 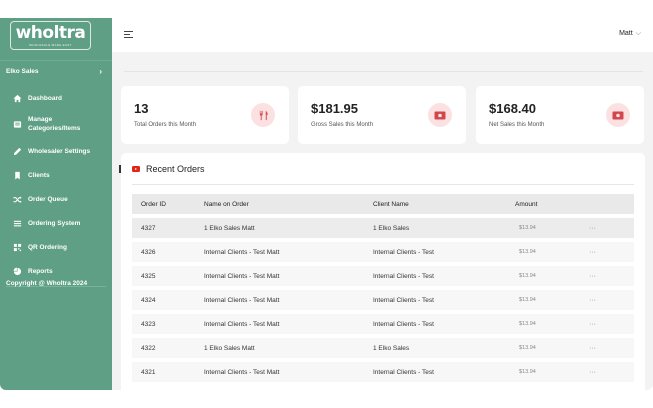 What do you see at coordinates (168, 372) in the screenshot?
I see `cell-order-id: 4321` at bounding box center [168, 372].